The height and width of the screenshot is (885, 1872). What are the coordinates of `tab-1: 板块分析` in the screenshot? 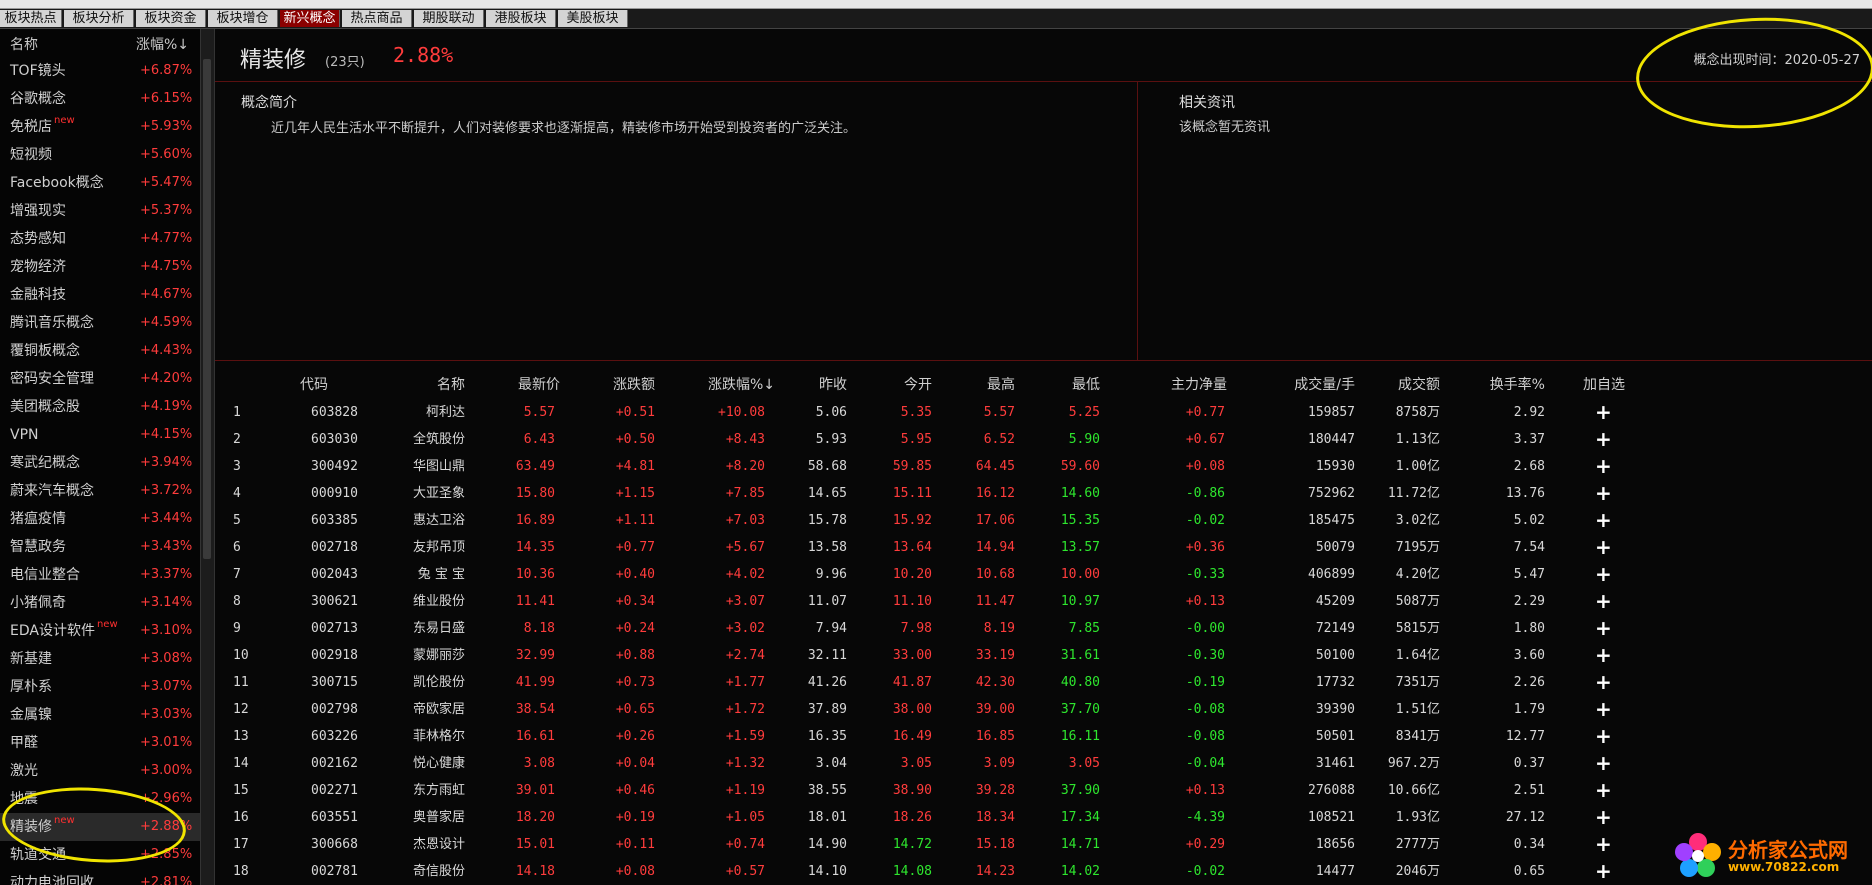 It's located at (99, 18).